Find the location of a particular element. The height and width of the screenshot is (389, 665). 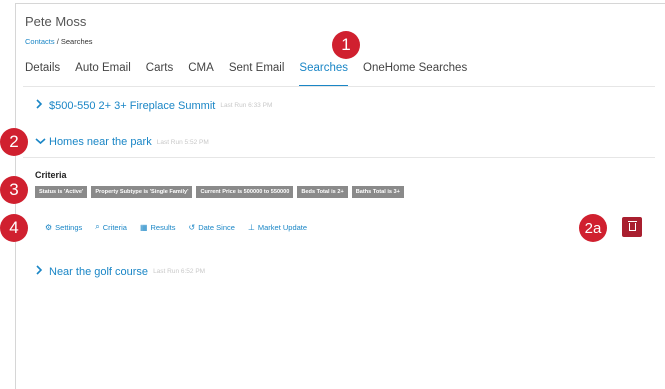

settings-label: Settings is located at coordinates (69, 227).